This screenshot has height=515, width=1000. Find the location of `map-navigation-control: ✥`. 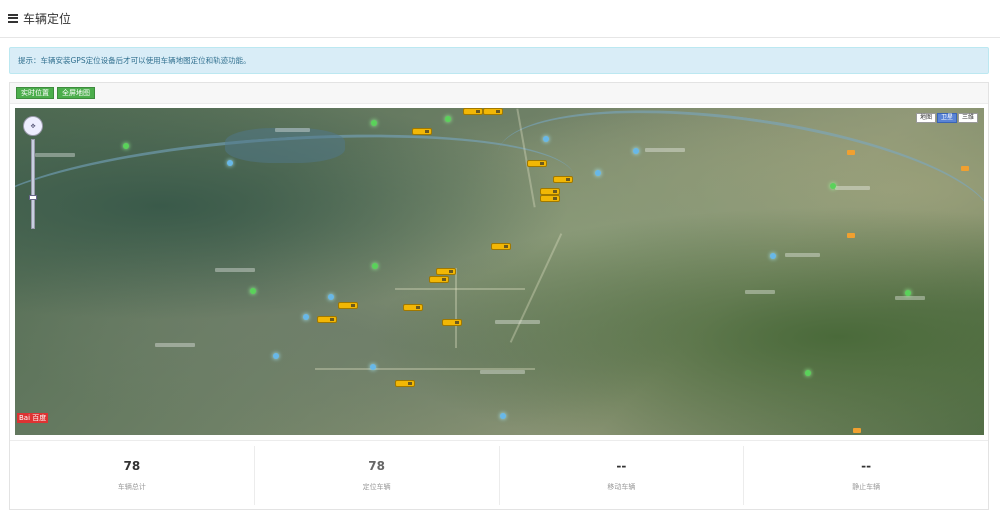

map-navigation-control: ✥ is located at coordinates (33, 172).